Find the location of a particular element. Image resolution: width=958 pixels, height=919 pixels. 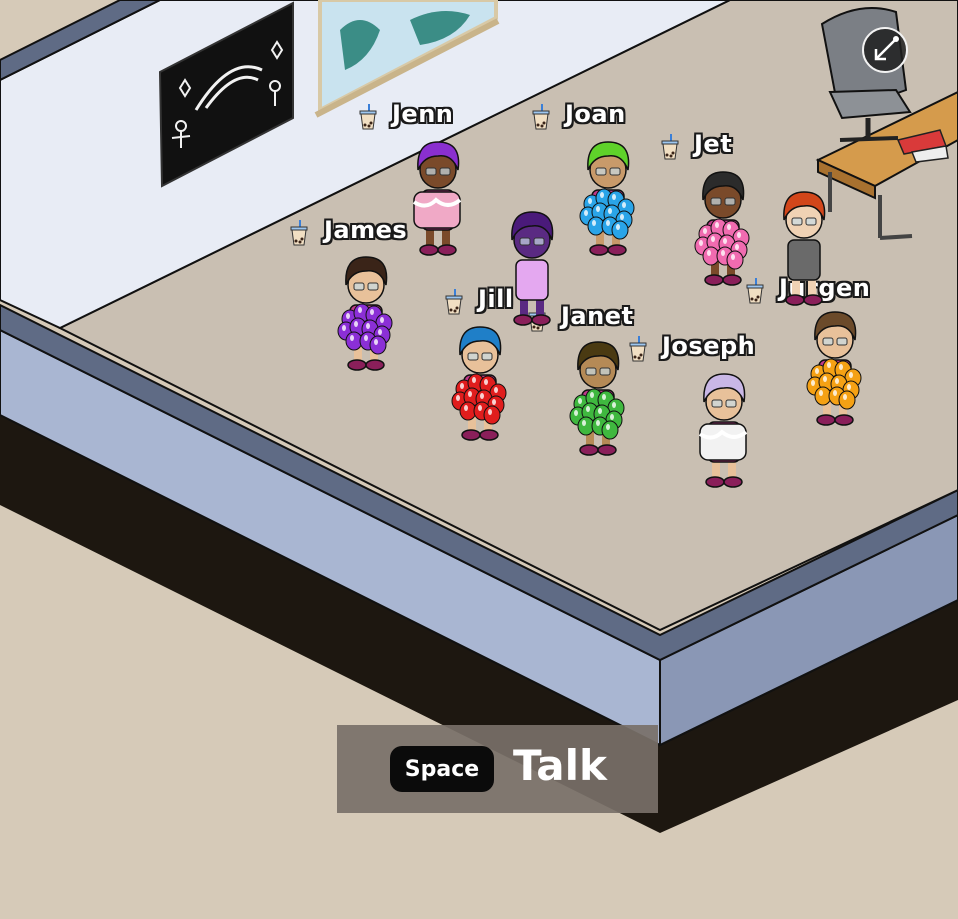

interaction-prompt: Space Talk is located at coordinates (497, 769).